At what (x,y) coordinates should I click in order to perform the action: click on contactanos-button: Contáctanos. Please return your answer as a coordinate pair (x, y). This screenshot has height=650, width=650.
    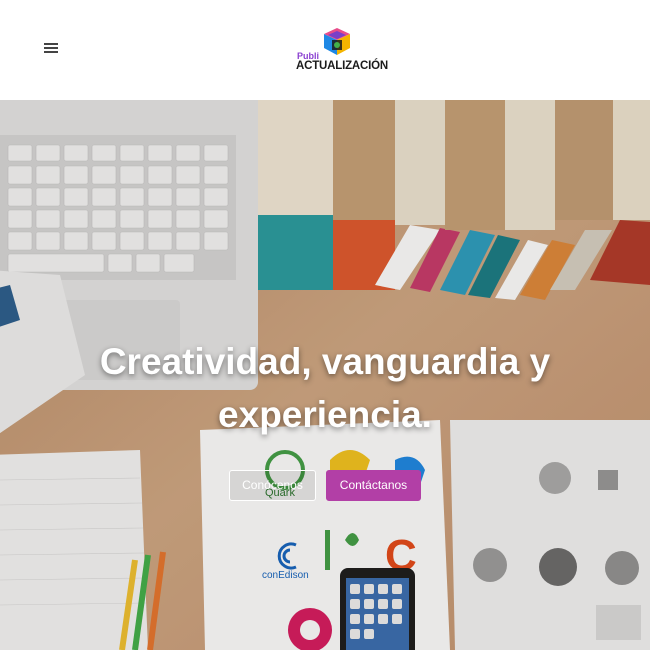
    Looking at the image, I should click on (373, 485).